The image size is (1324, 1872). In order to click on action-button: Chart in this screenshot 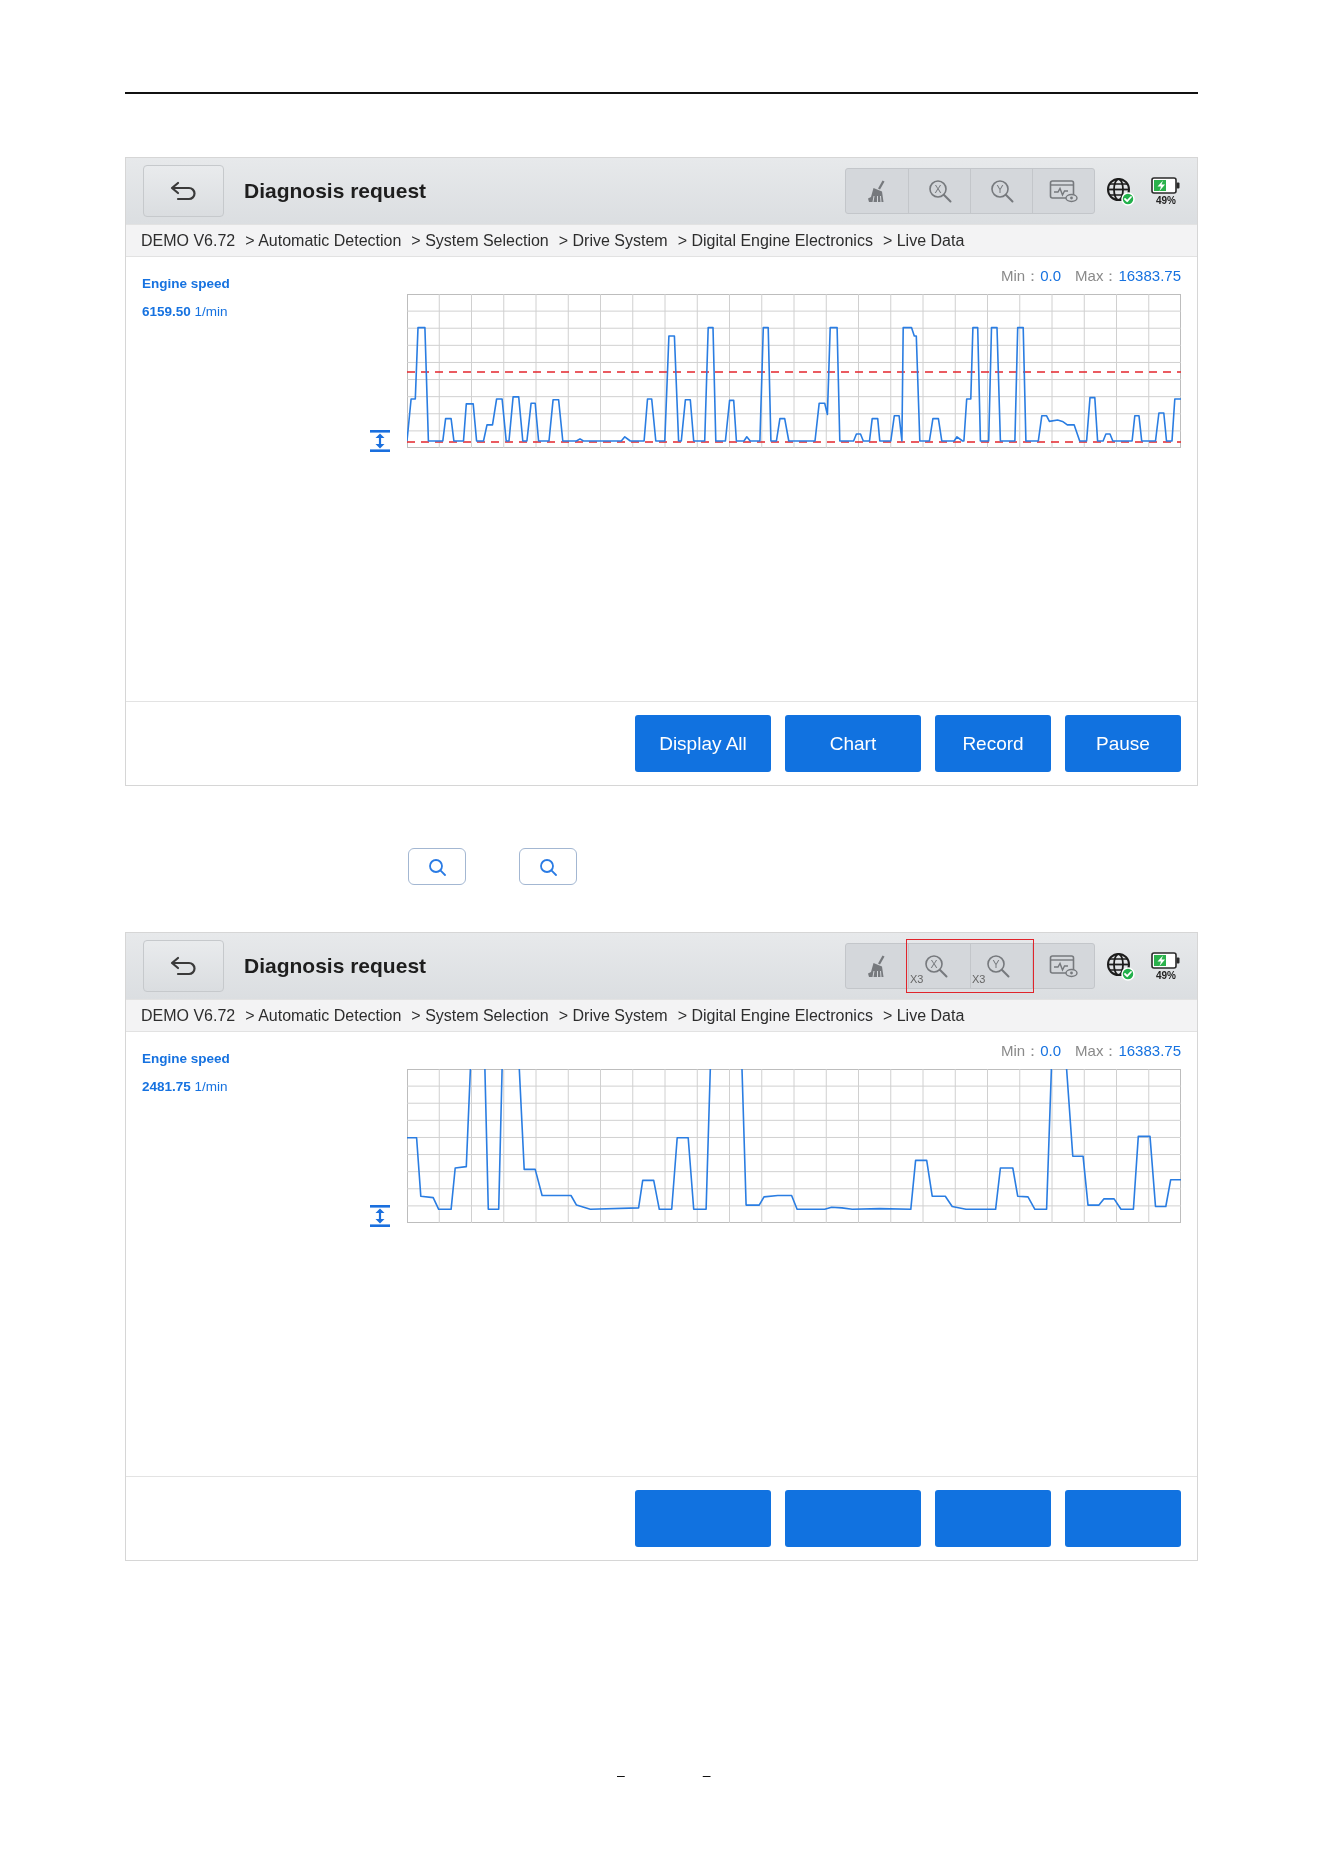, I will do `click(853, 743)`.